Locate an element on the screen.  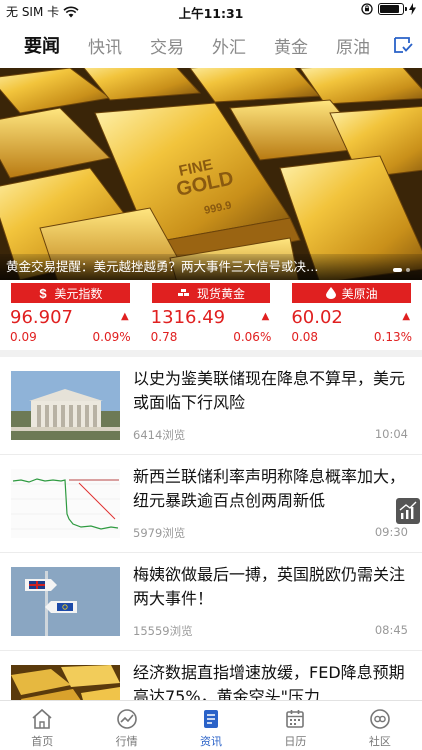
quote-name: 美元指数 is located at coordinates (78, 293).